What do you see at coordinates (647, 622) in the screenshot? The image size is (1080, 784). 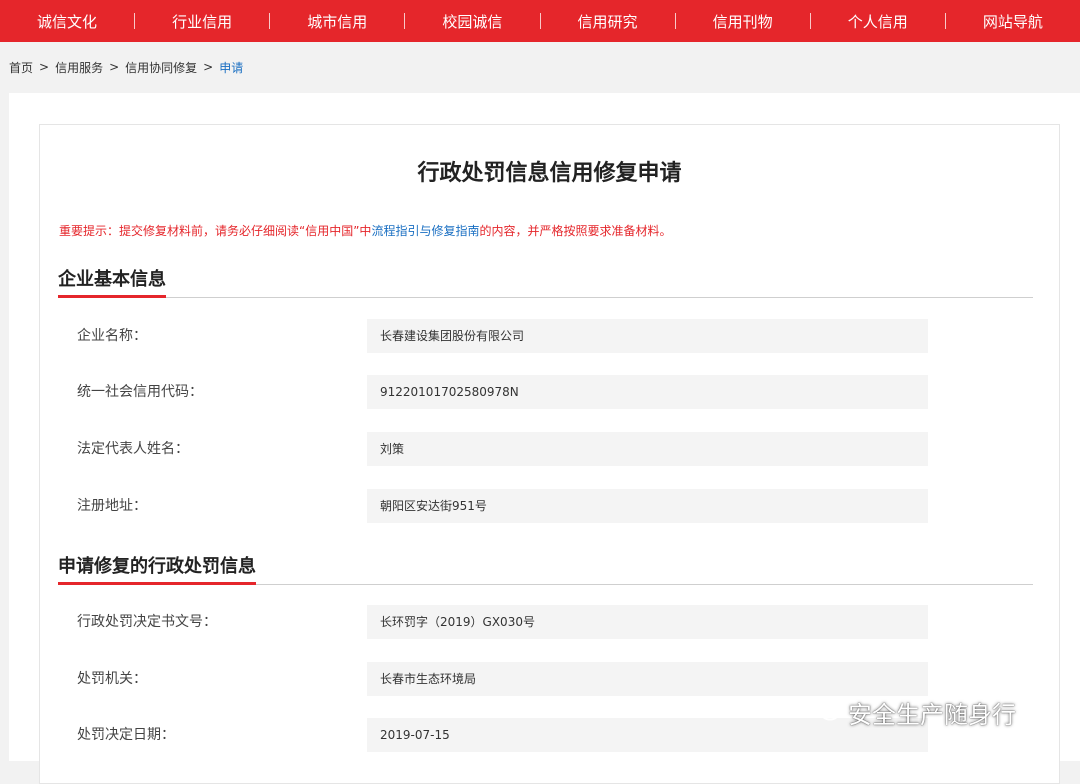 I see `decision-number-field: 长环罚字（2019）GX030号` at bounding box center [647, 622].